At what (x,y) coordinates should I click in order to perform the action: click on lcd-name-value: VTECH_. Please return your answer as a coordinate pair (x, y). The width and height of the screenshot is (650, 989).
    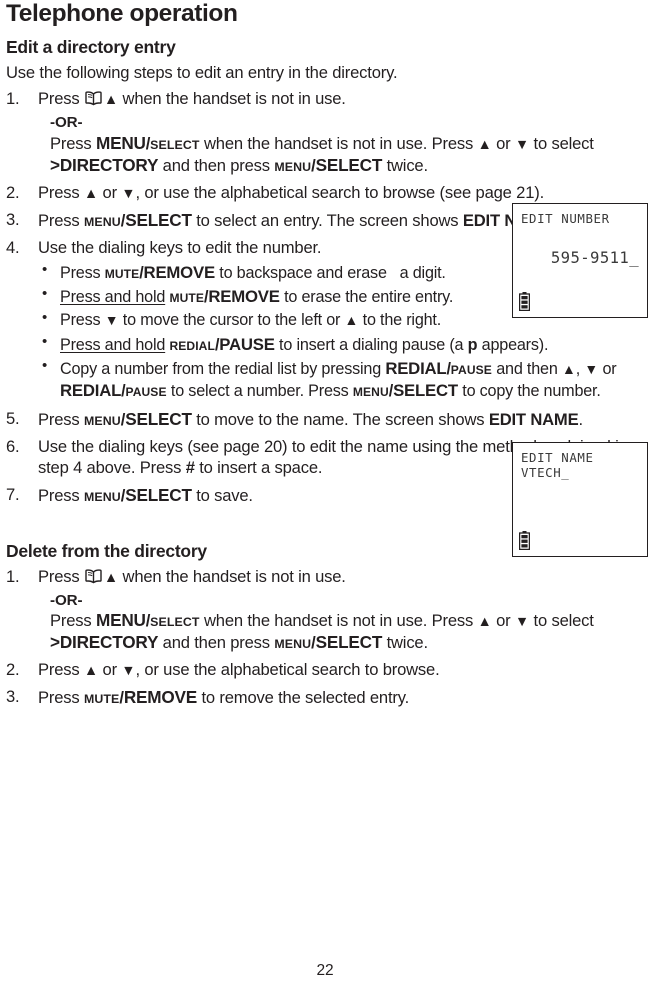
    Looking at the image, I should click on (545, 472).